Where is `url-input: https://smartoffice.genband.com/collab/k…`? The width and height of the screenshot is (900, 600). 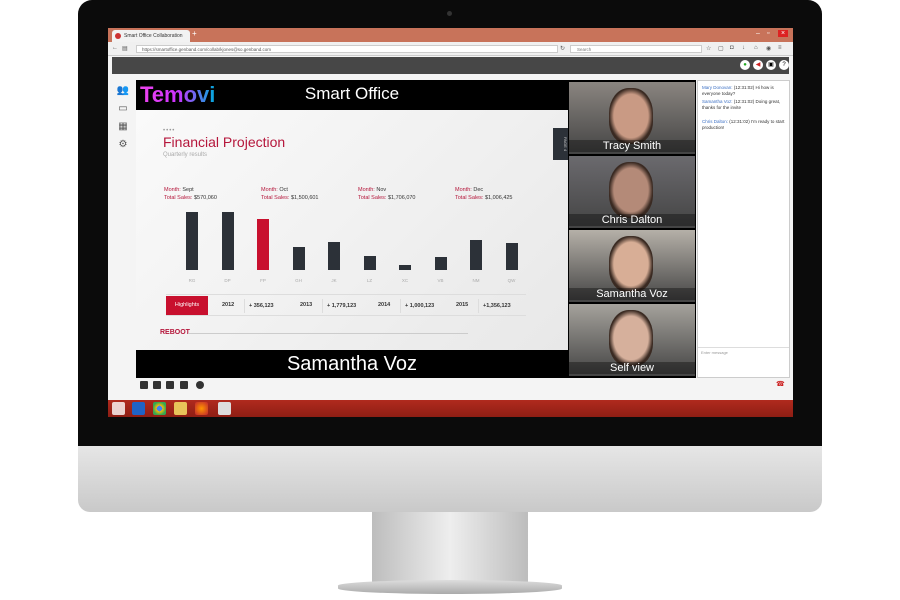
url-input: https://smartoffice.genband.com/collab/k… is located at coordinates (347, 49).